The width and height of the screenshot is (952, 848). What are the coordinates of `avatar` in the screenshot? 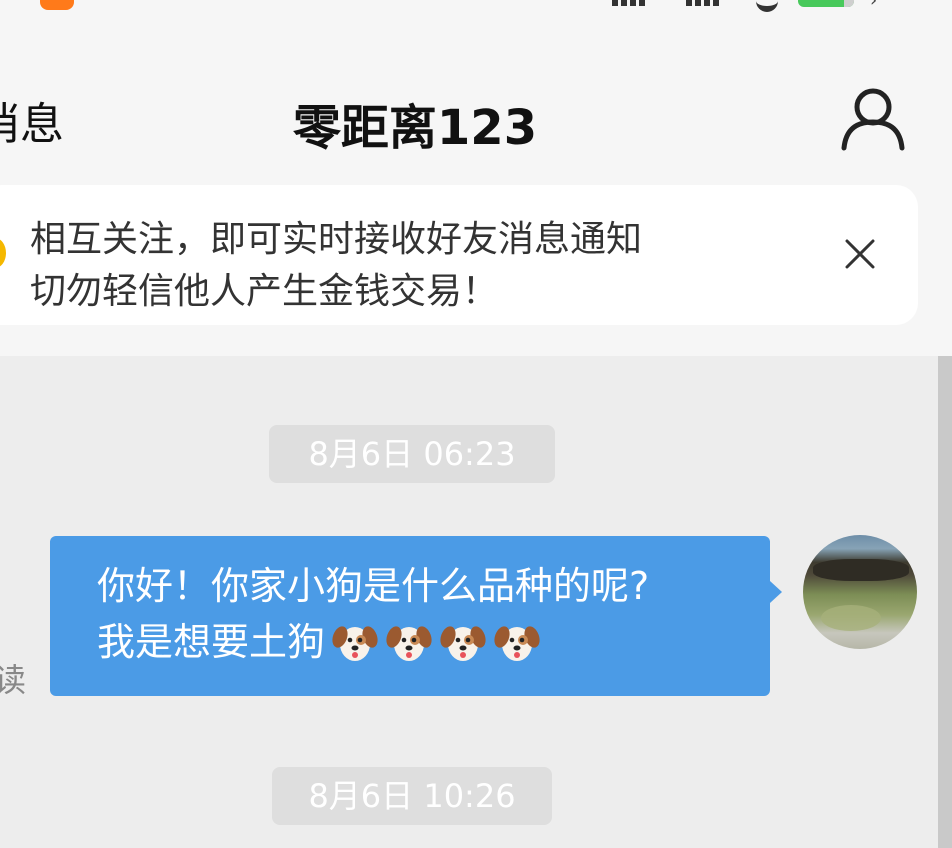 It's located at (860, 592).